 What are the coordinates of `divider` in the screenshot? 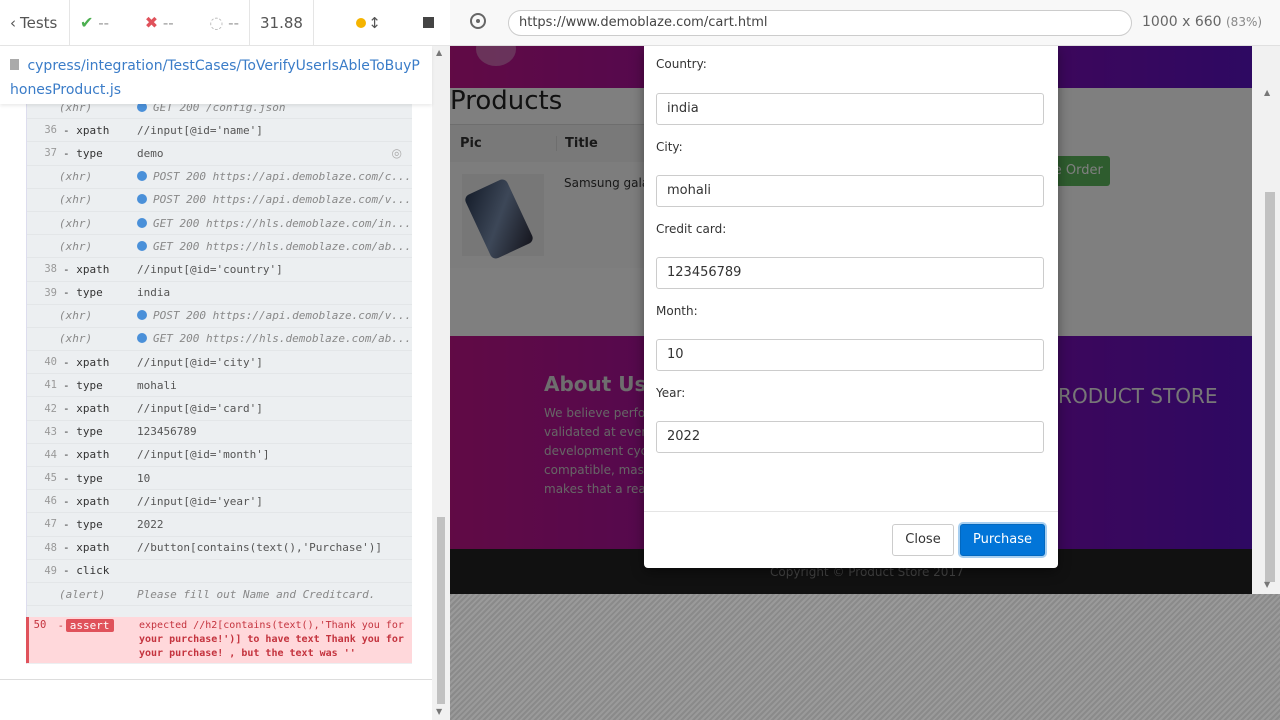 It's located at (216, 679).